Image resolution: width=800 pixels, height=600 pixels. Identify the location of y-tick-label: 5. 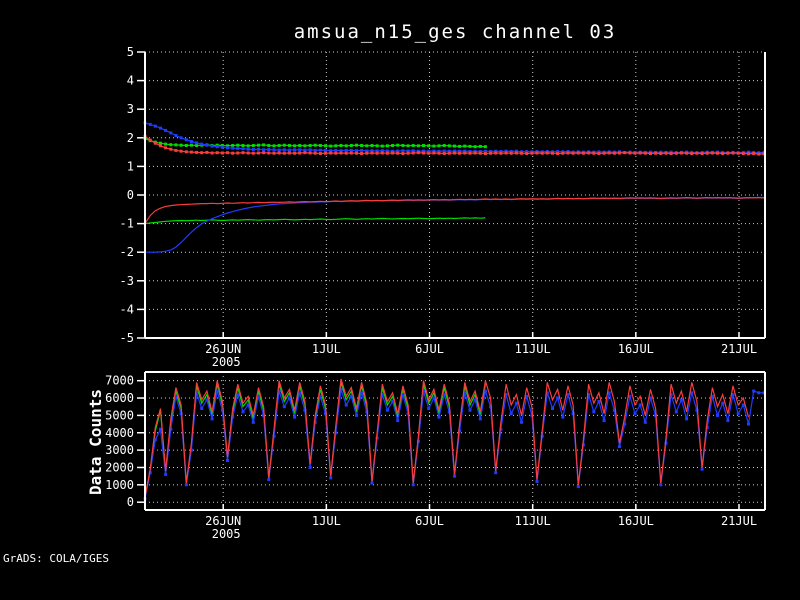
(130, 52).